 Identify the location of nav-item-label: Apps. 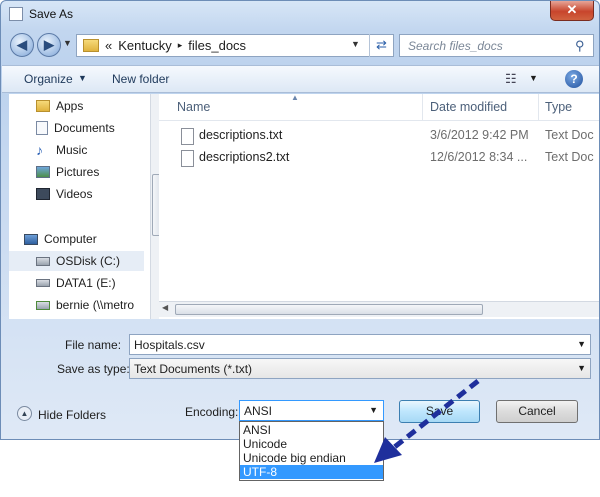
(70, 106).